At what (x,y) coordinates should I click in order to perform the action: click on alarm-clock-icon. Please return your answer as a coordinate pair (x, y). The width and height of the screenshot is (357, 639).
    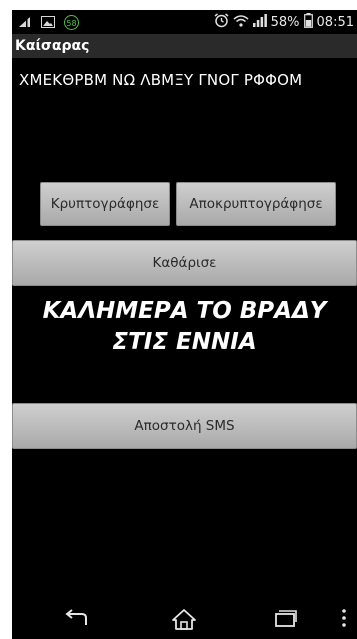
    Looking at the image, I should click on (221, 22).